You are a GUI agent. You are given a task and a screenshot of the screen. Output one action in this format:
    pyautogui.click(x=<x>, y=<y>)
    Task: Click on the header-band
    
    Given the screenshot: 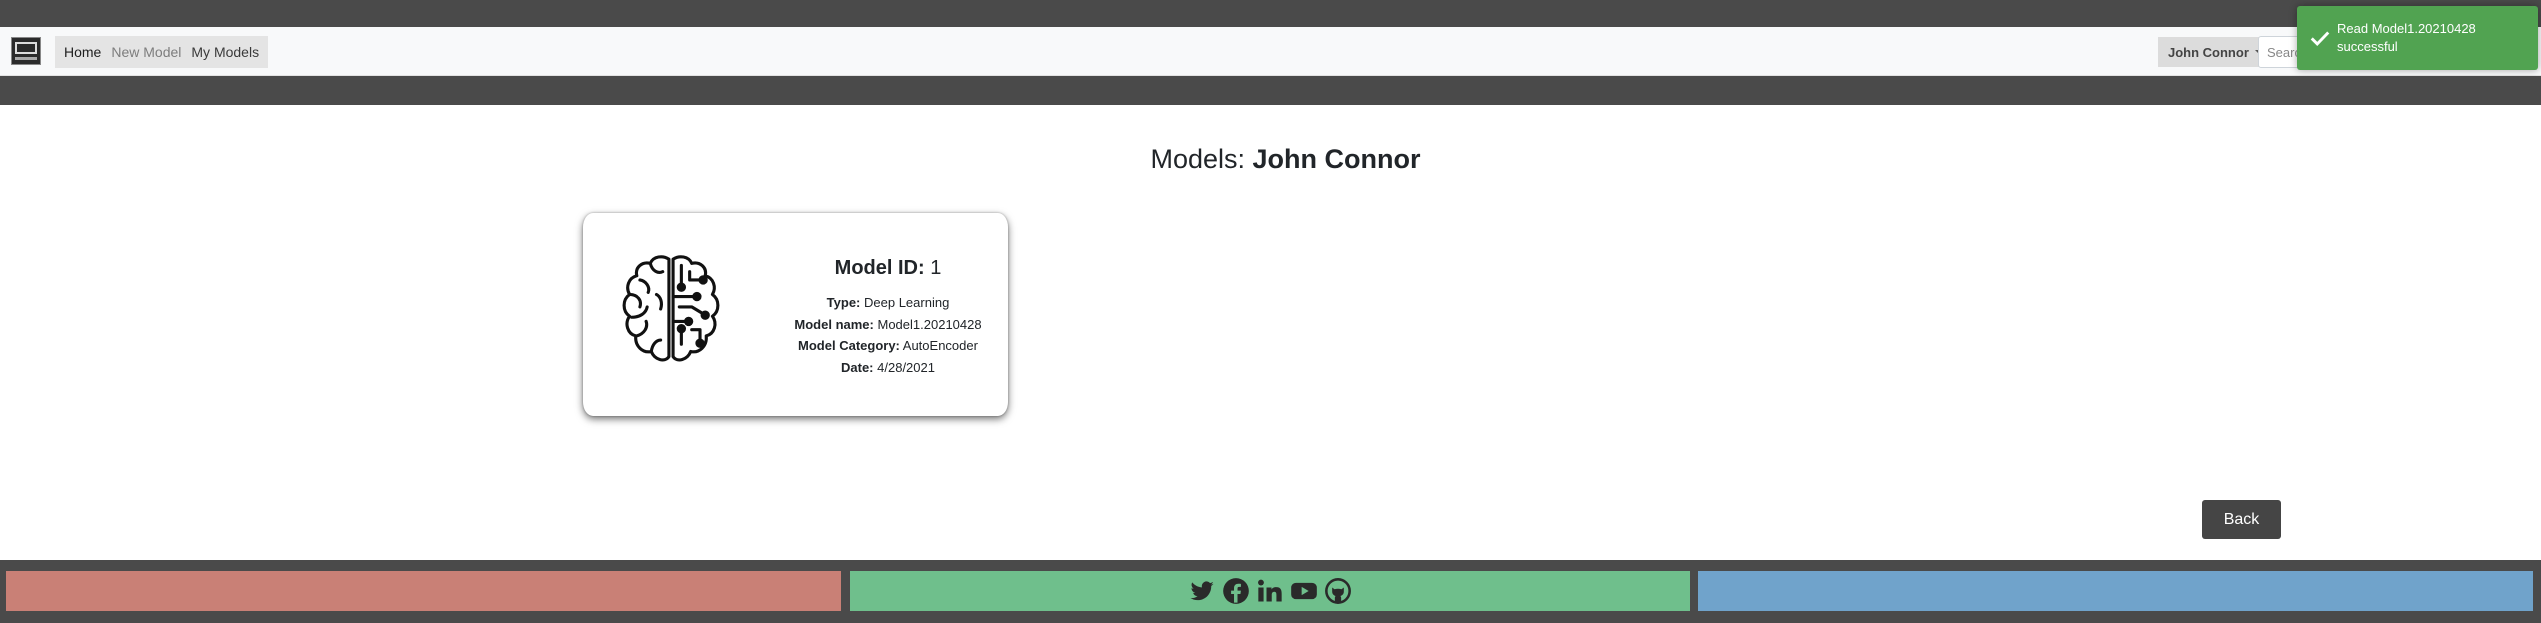 What is the action you would take?
    pyautogui.click(x=1270, y=90)
    